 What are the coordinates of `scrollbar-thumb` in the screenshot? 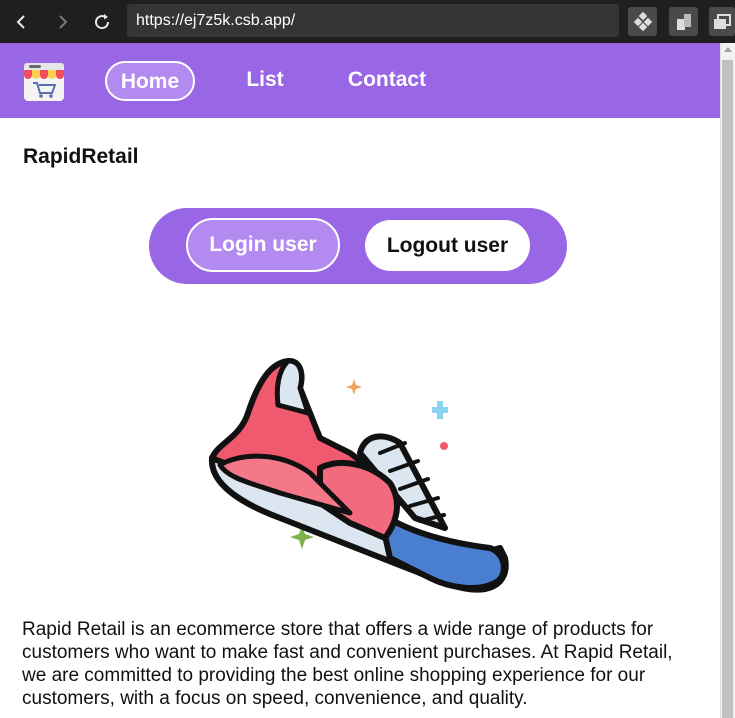 It's located at (727, 389).